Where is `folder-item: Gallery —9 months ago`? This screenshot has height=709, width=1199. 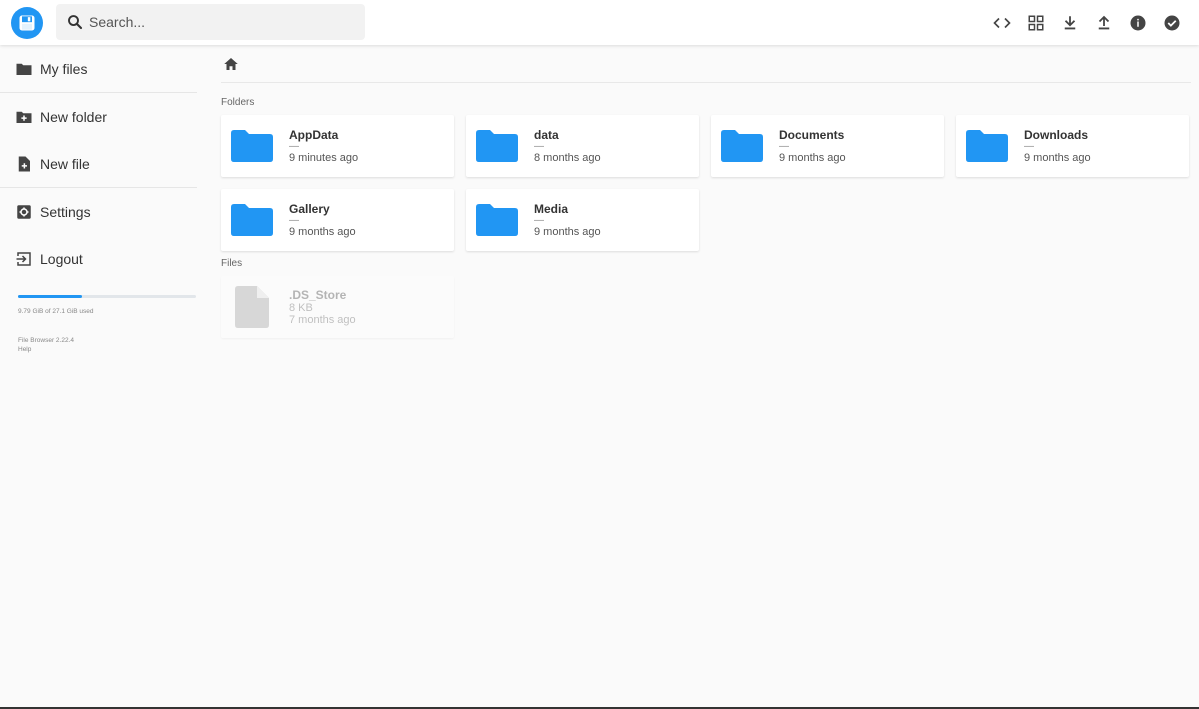
folder-item: Gallery —9 months ago is located at coordinates (337, 220).